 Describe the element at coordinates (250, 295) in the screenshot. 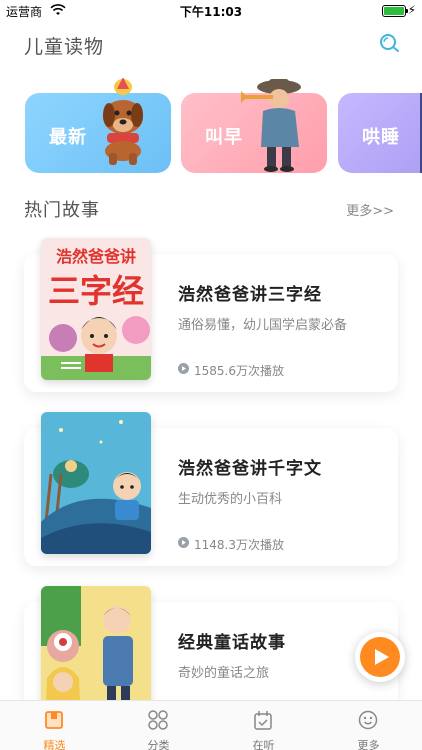

I see `story-title: 浩然爸爸讲三字经` at that location.